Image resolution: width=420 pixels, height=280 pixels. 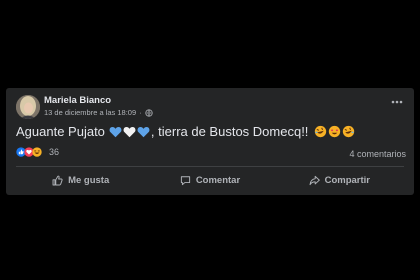 What do you see at coordinates (89, 180) in the screenshot?
I see `like-button-label: Me gusta` at bounding box center [89, 180].